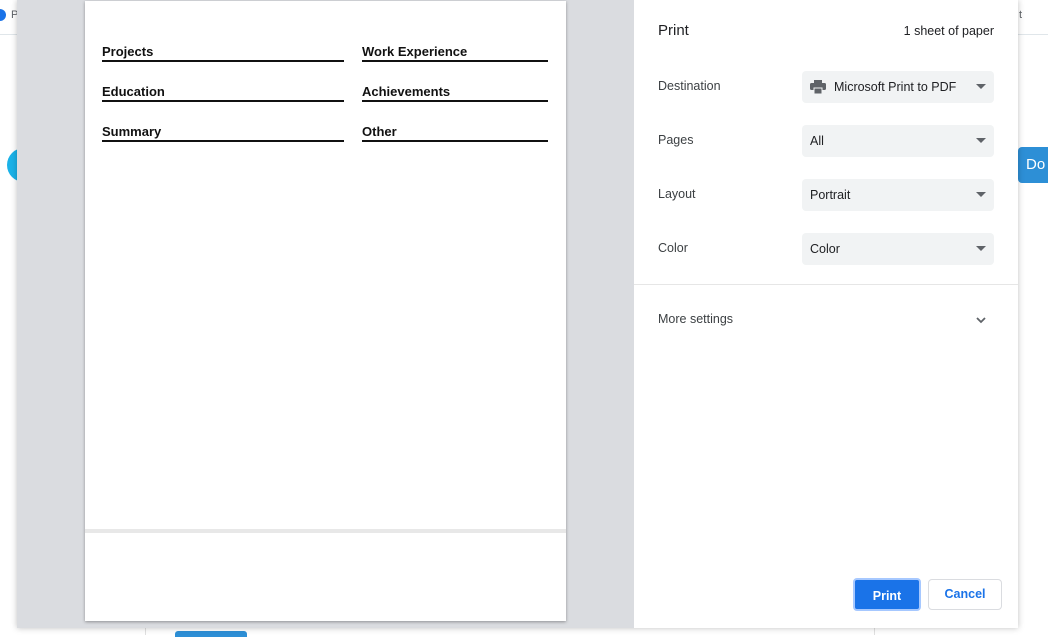  I want to click on printer-icon, so click(818, 87).